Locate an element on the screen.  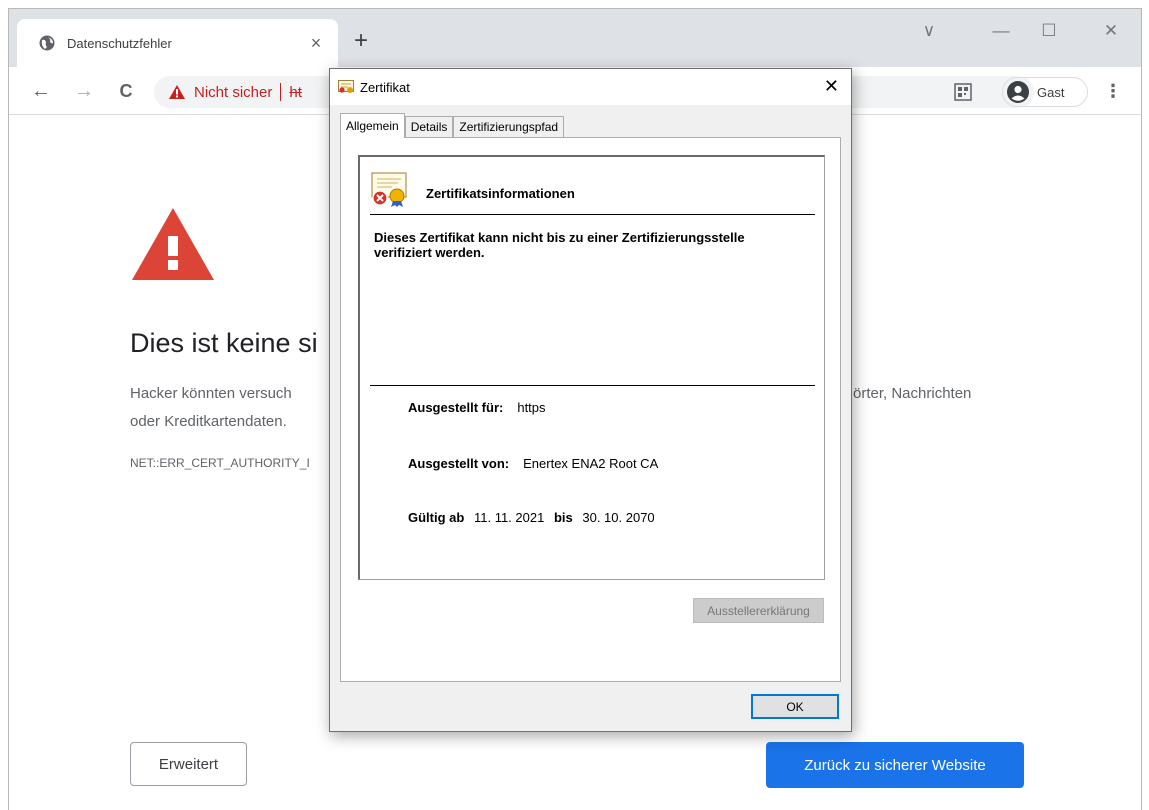
qr-code-icon is located at coordinates (963, 92).